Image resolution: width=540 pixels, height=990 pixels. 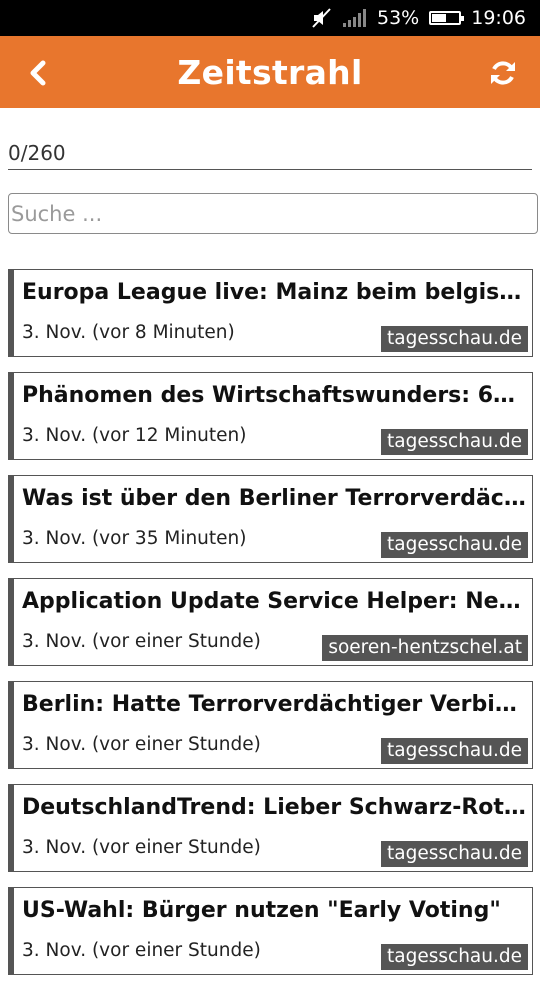 I want to click on chevron-left-icon, so click(x=38, y=73).